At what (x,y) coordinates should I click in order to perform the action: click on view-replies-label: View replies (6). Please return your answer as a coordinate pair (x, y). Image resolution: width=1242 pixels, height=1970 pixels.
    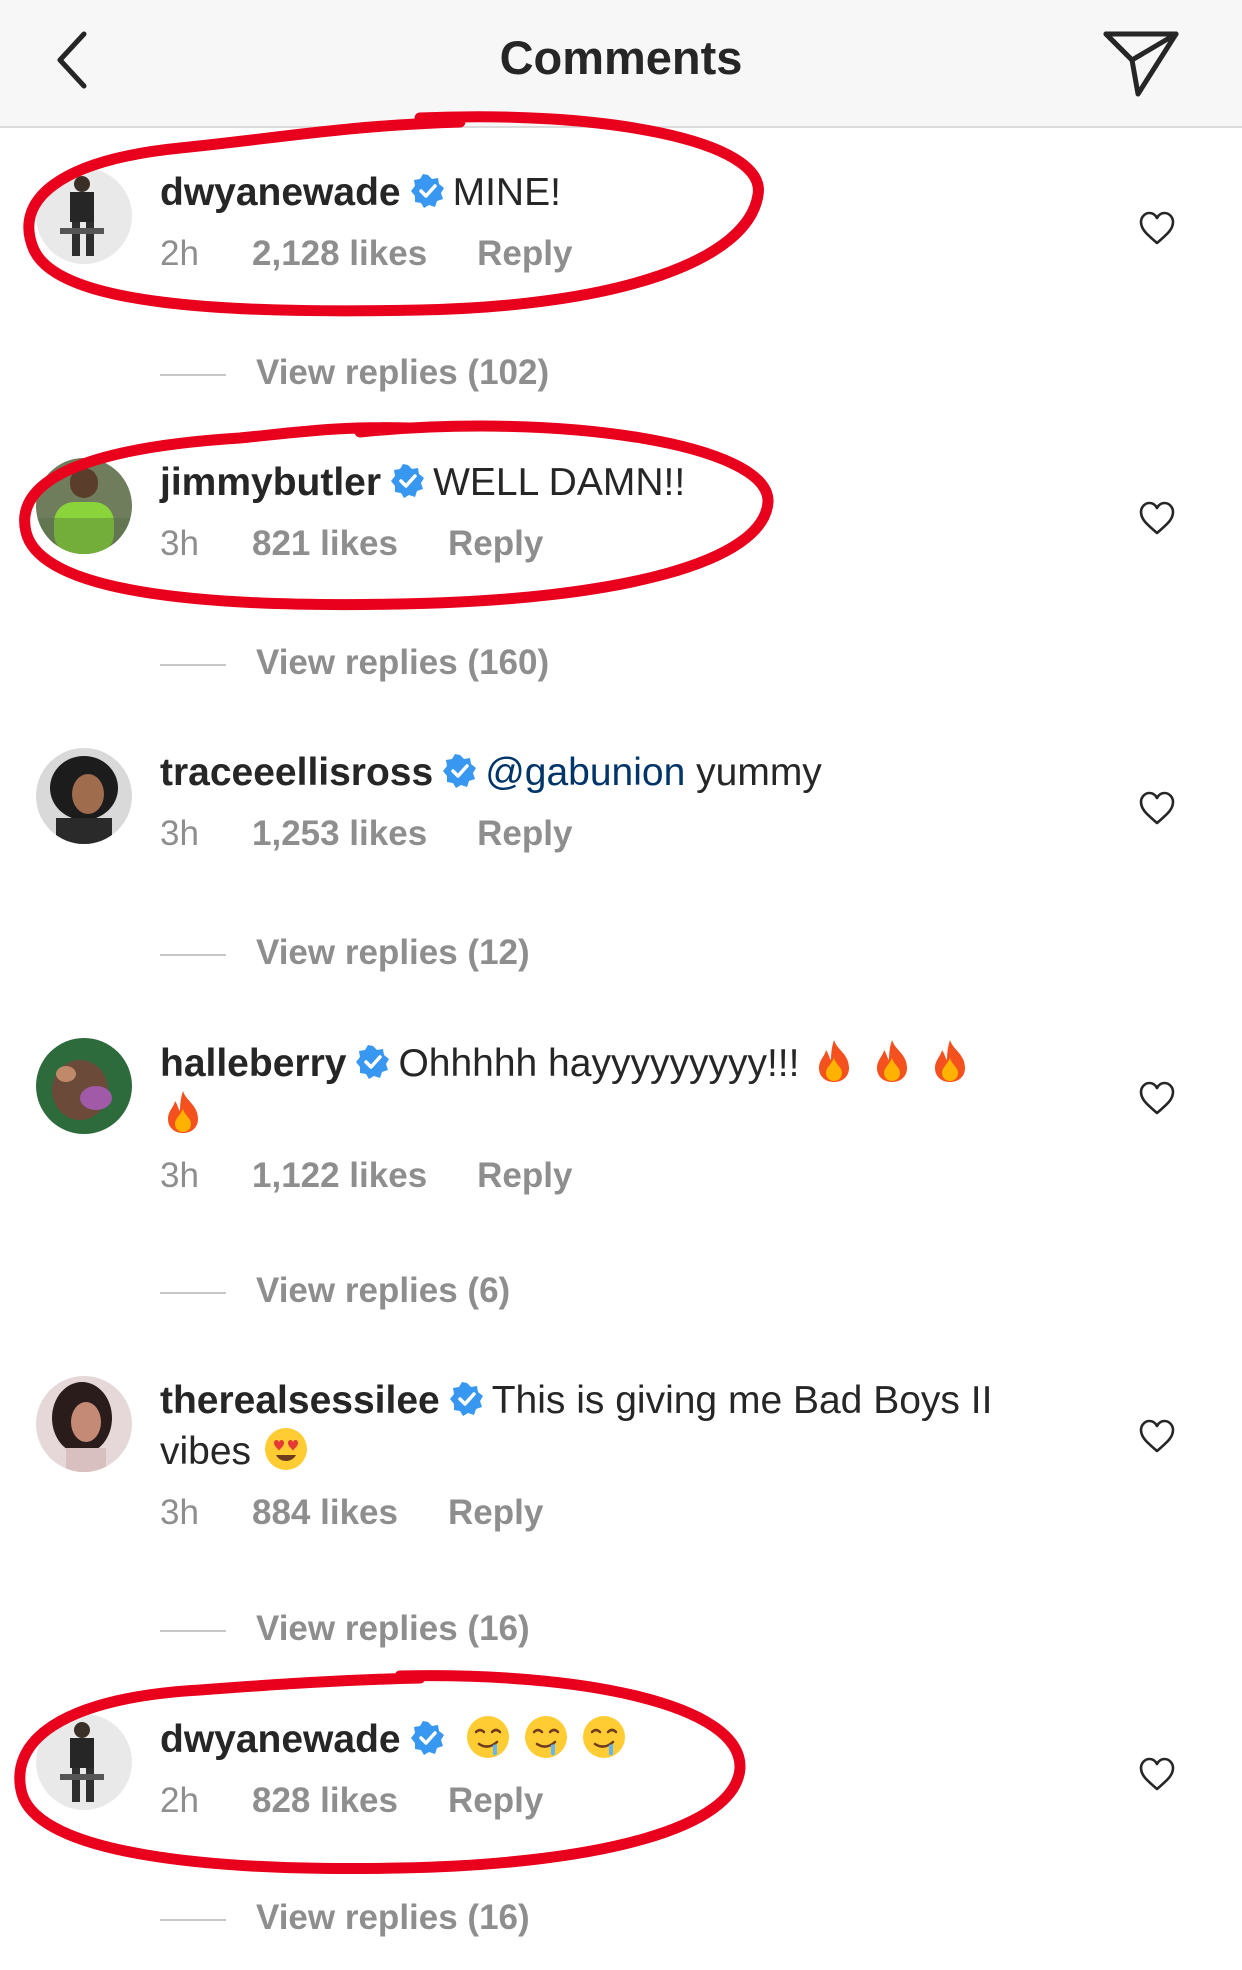
    Looking at the image, I should click on (383, 1290).